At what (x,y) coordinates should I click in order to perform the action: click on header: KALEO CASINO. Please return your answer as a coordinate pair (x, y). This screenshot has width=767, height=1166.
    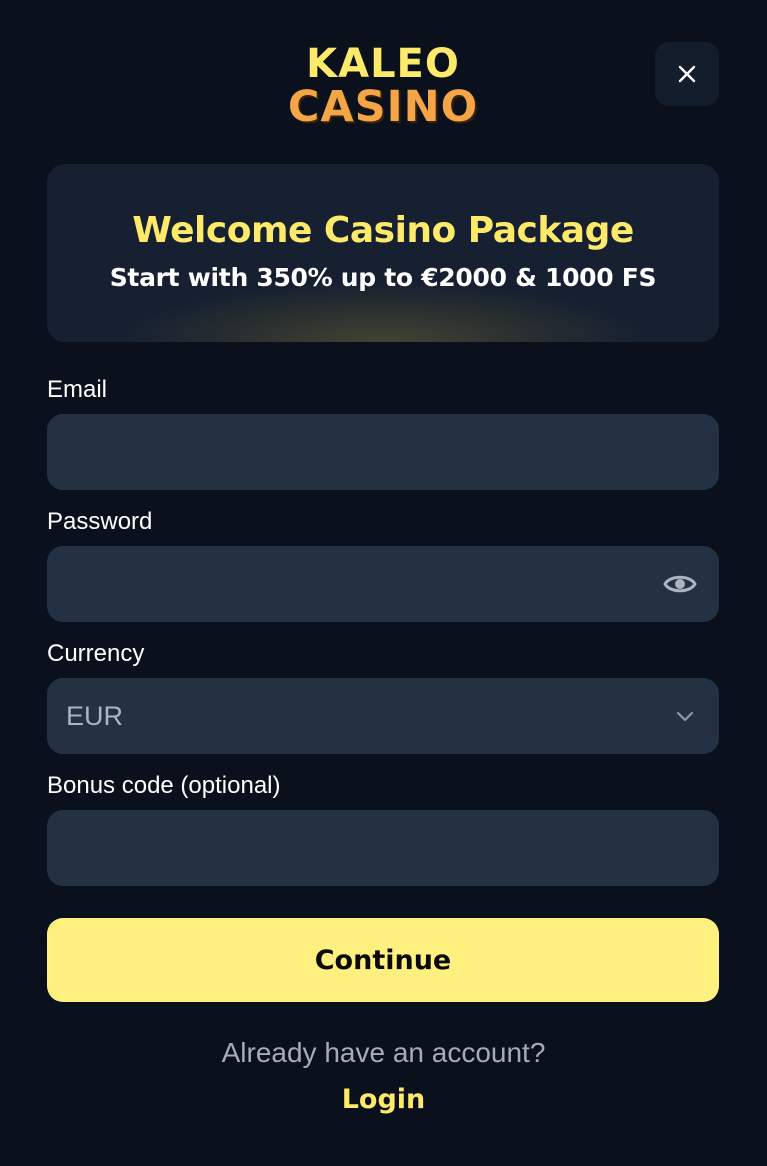
    Looking at the image, I should click on (383, 75).